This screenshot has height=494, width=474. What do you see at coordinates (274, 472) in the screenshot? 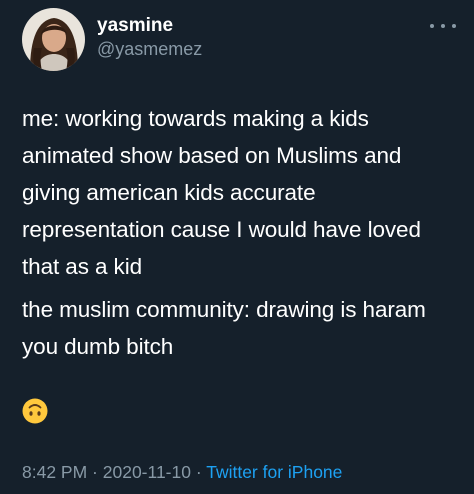
I see `tweet-source-link: Twitter for iPhone` at bounding box center [274, 472].